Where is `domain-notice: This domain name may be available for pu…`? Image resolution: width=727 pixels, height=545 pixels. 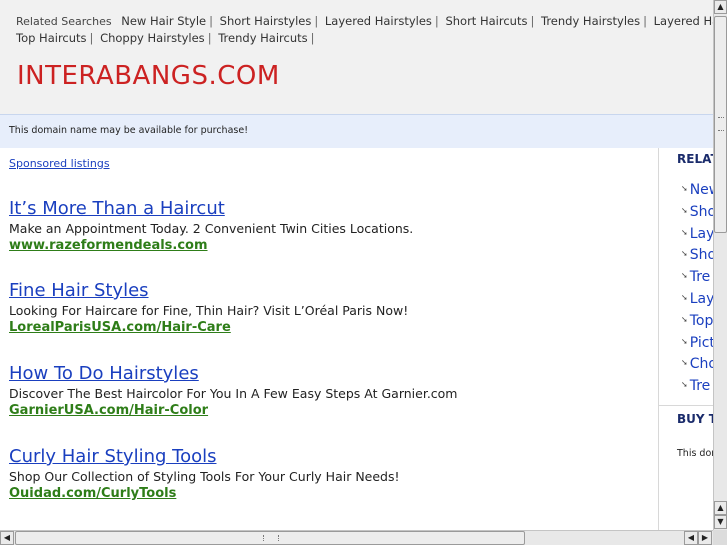
domain-notice: This domain name may be available for pu… is located at coordinates (356, 131).